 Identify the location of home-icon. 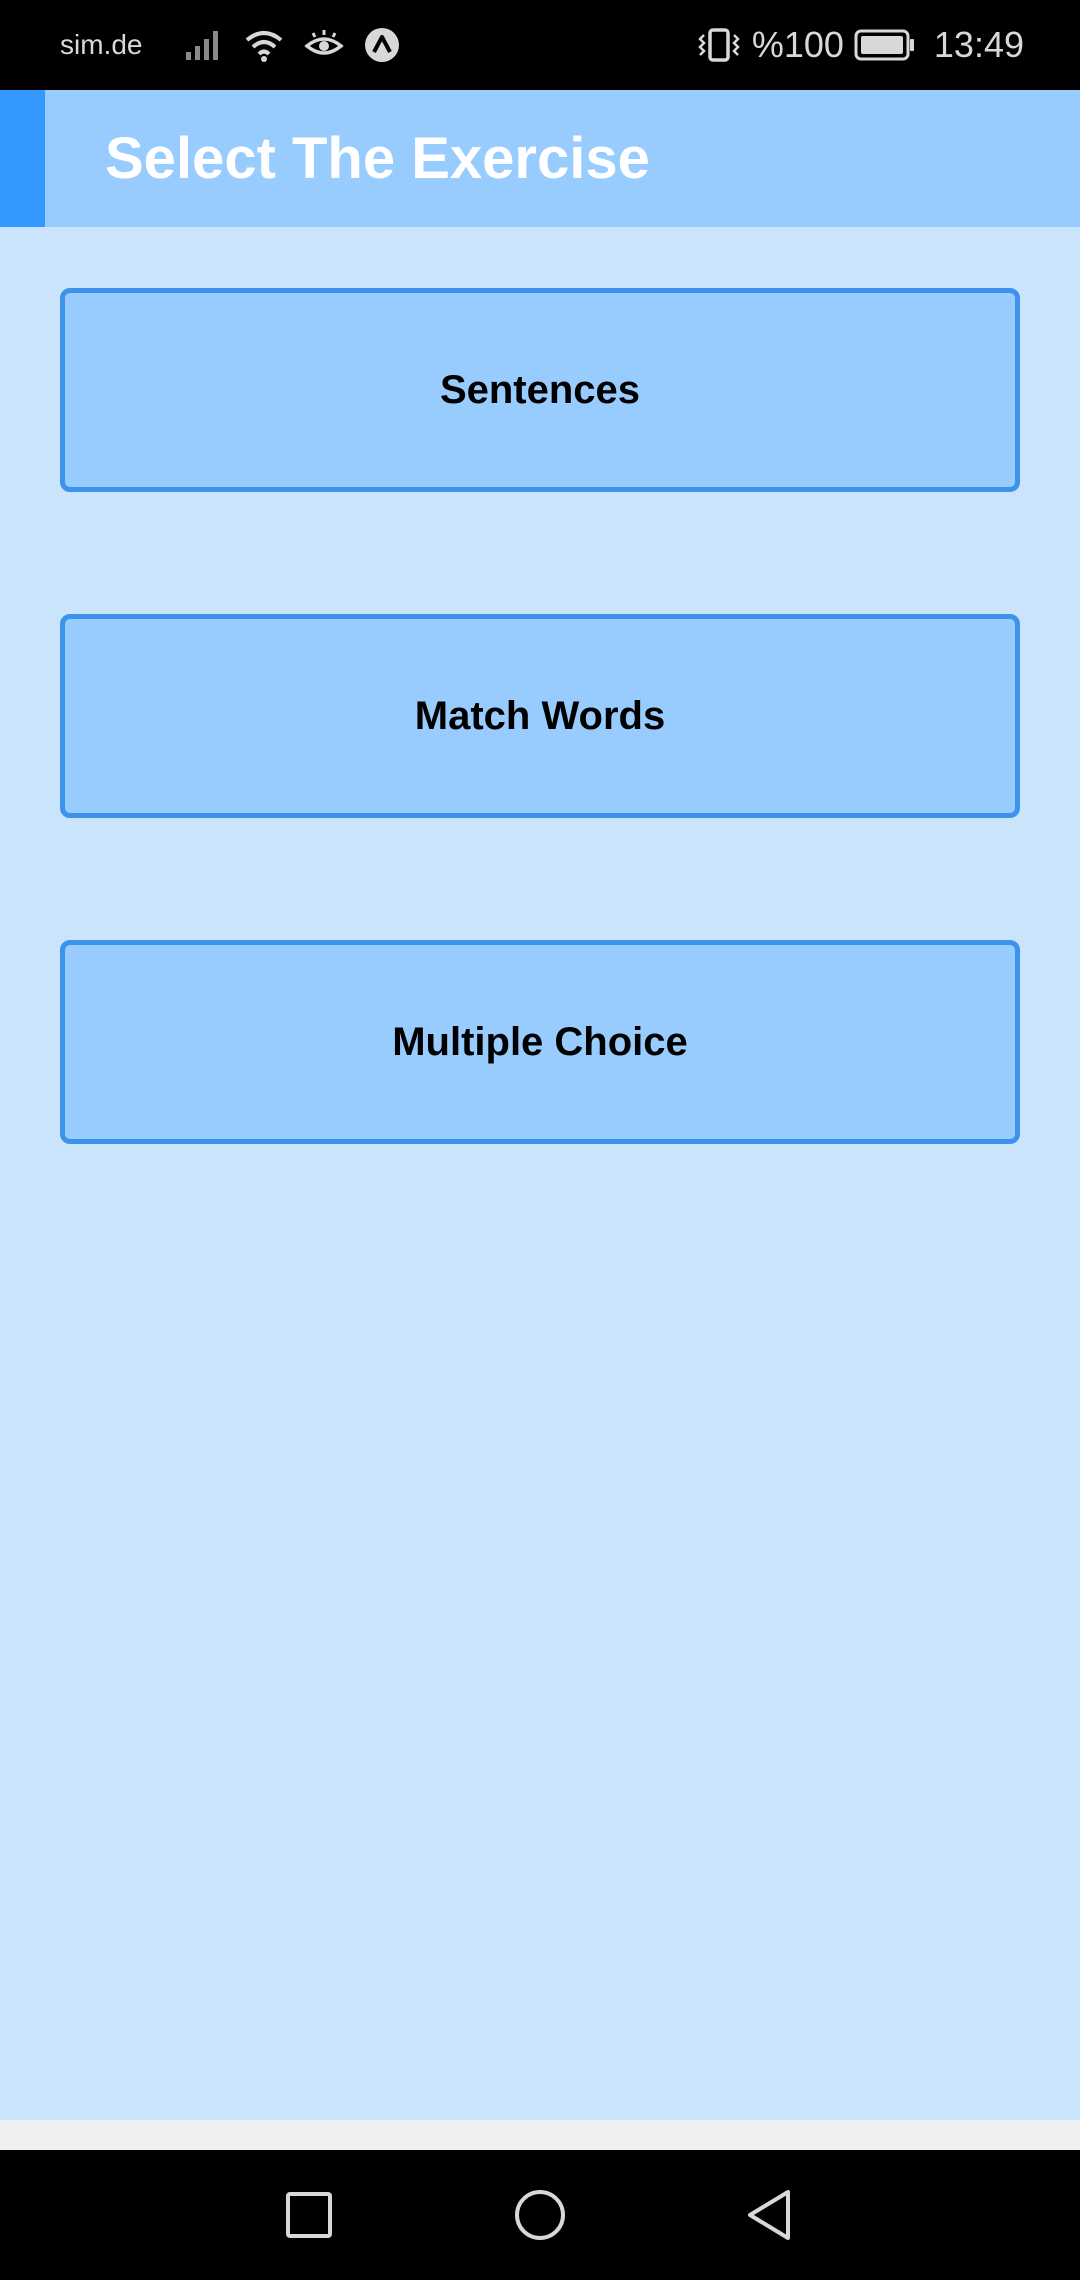
(540, 2215).